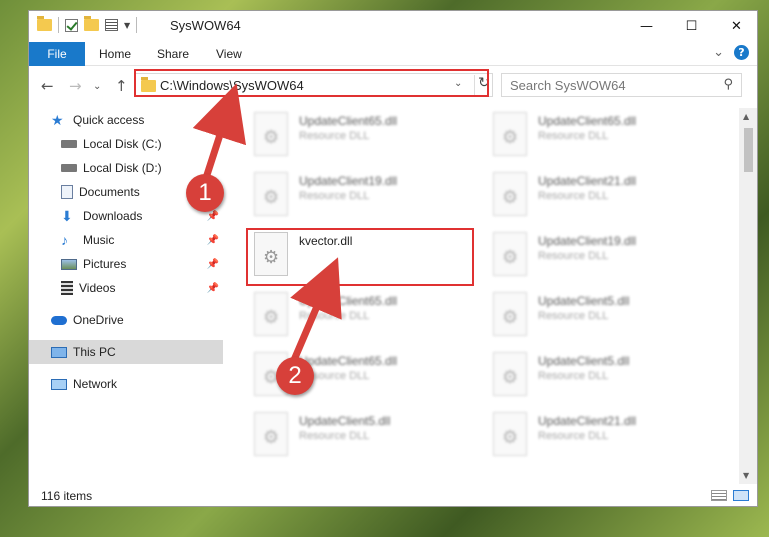  I want to click on arrow-to-address, so click(219, 131).